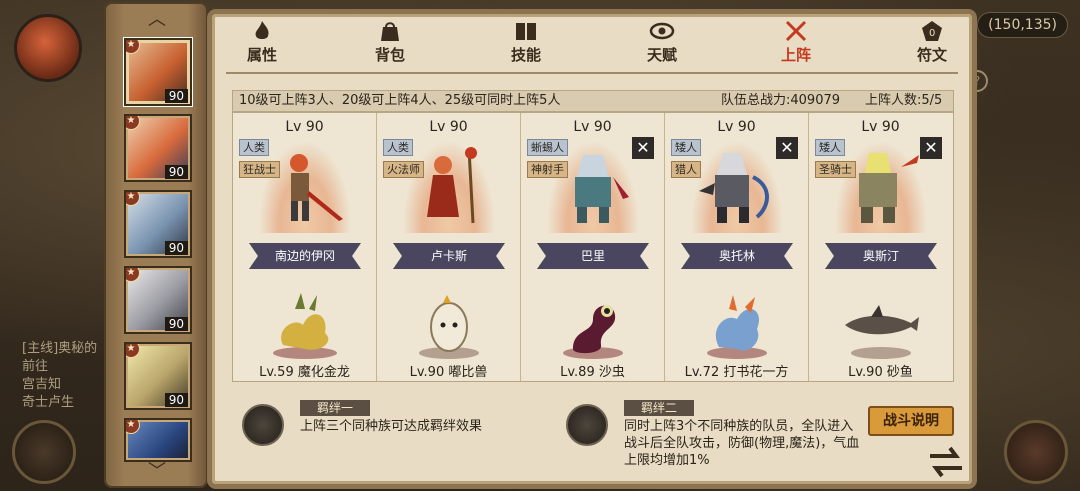 The image size is (1080, 491). What do you see at coordinates (592, 372) in the screenshot?
I see `pet-name: Lv.89 沙虫` at bounding box center [592, 372].